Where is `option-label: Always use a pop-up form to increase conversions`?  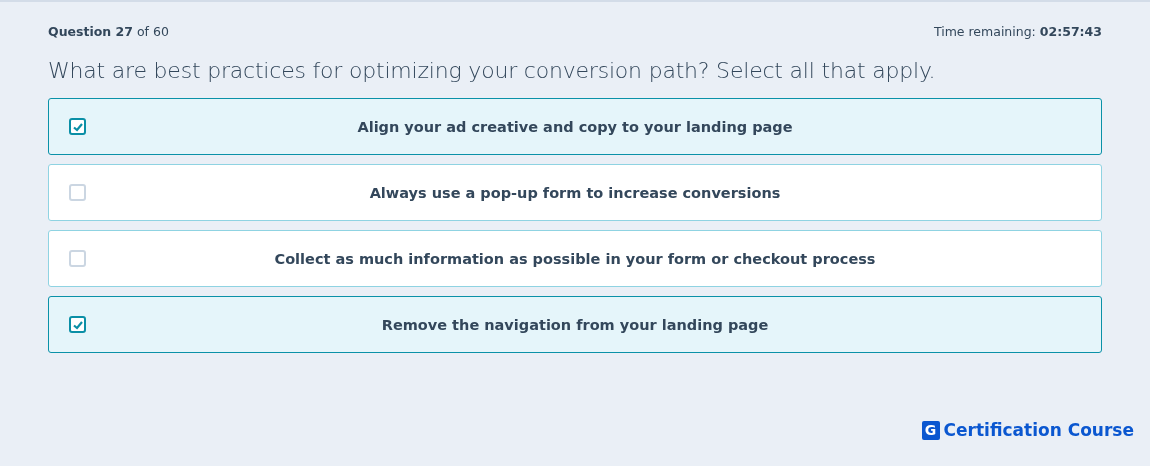
option-label: Always use a pop-up form to increase conversions is located at coordinates (575, 192).